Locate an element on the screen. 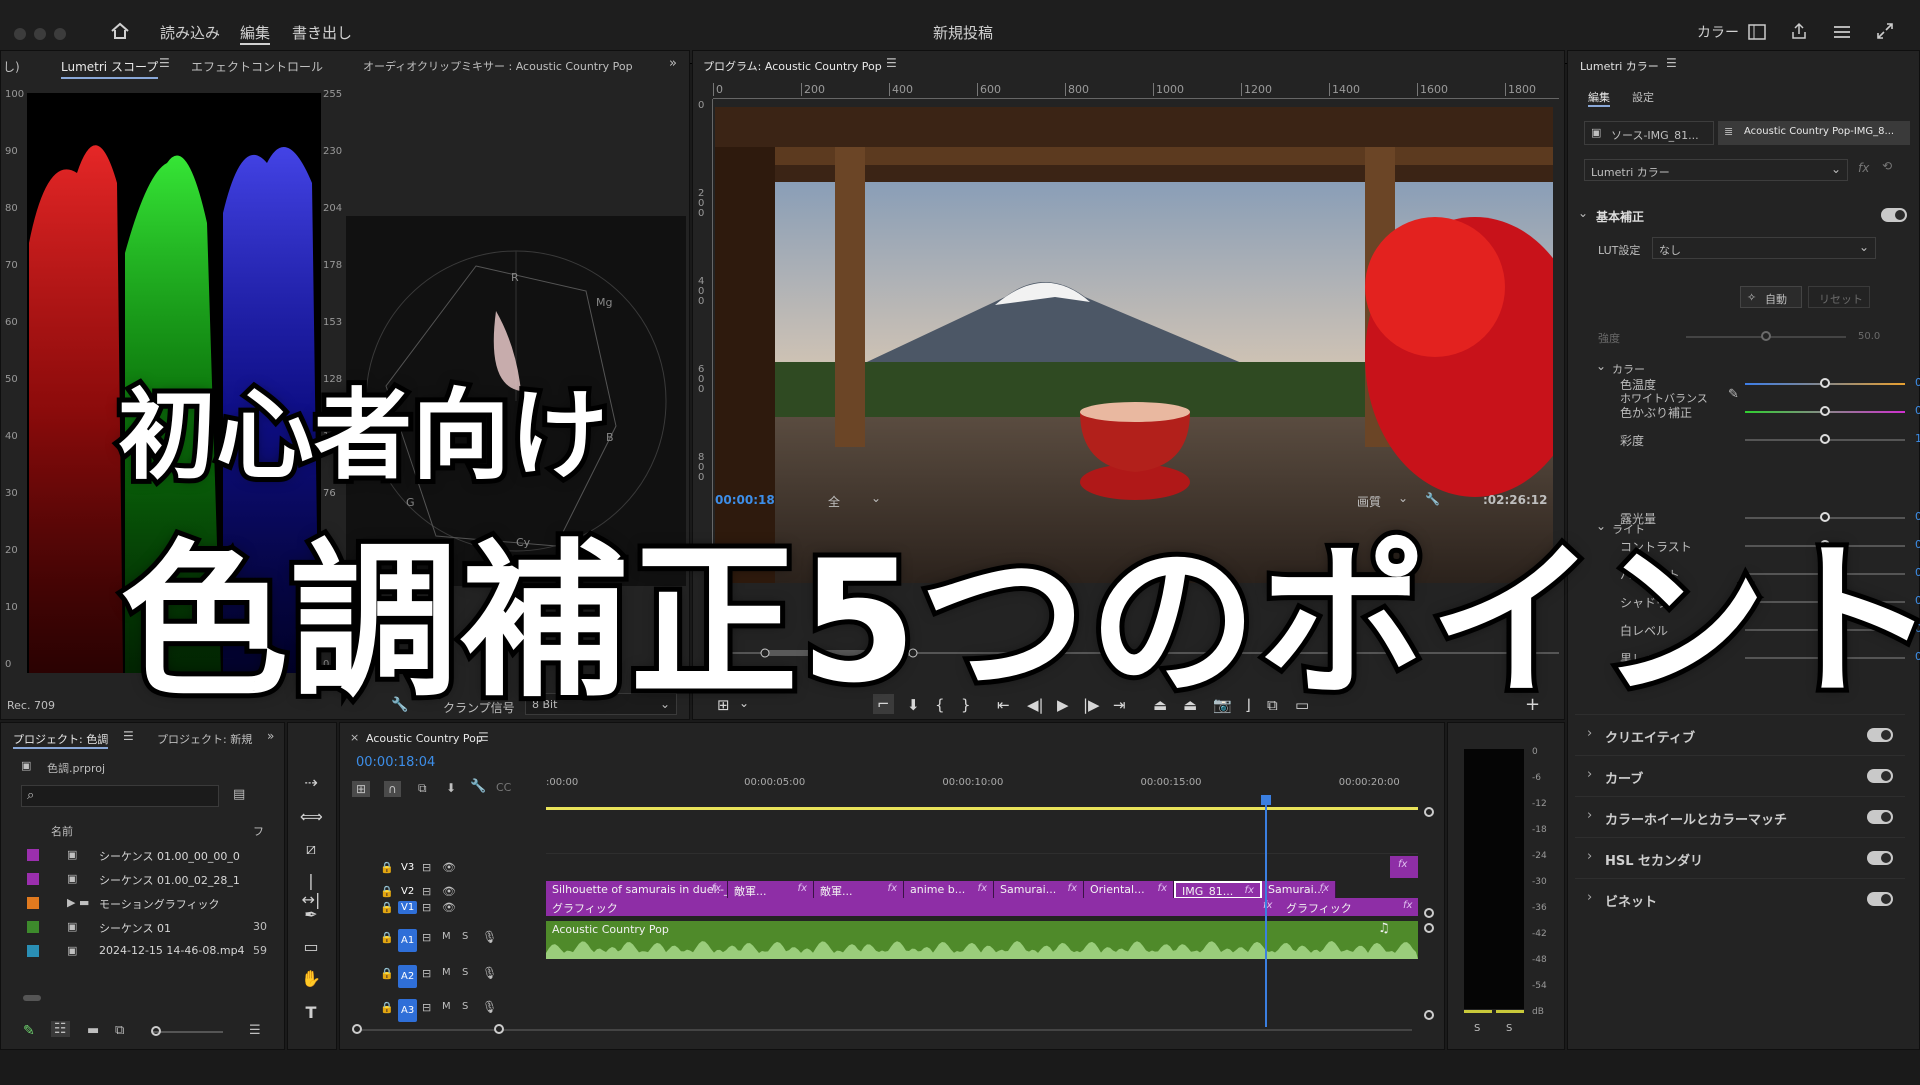  slip-icon: |↔| is located at coordinates (311, 890).